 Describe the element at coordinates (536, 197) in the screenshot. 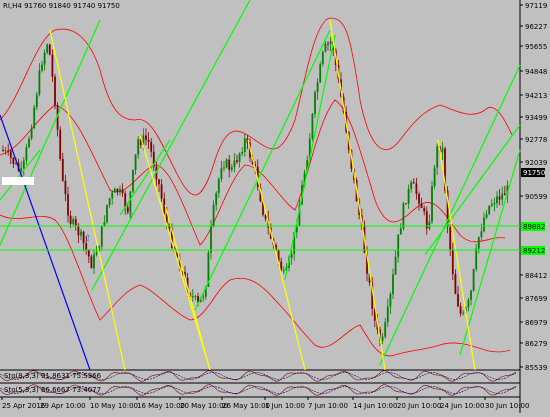

I see `price-tick-label: 90599` at that location.